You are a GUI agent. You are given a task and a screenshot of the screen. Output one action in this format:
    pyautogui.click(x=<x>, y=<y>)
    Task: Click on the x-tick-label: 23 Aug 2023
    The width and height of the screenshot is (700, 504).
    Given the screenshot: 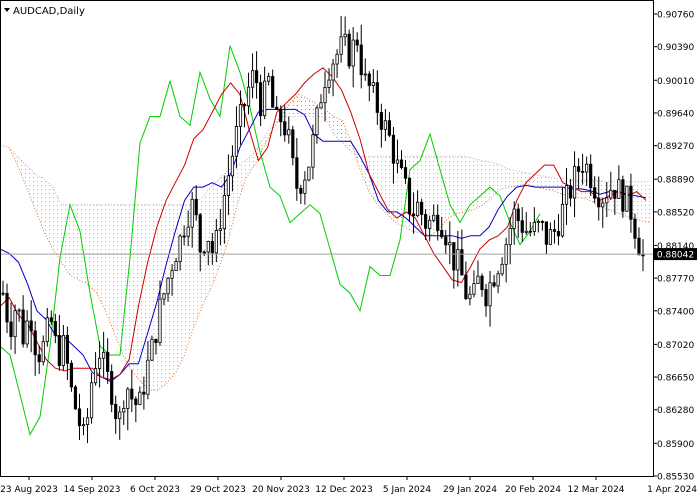 What is the action you would take?
    pyautogui.click(x=29, y=490)
    